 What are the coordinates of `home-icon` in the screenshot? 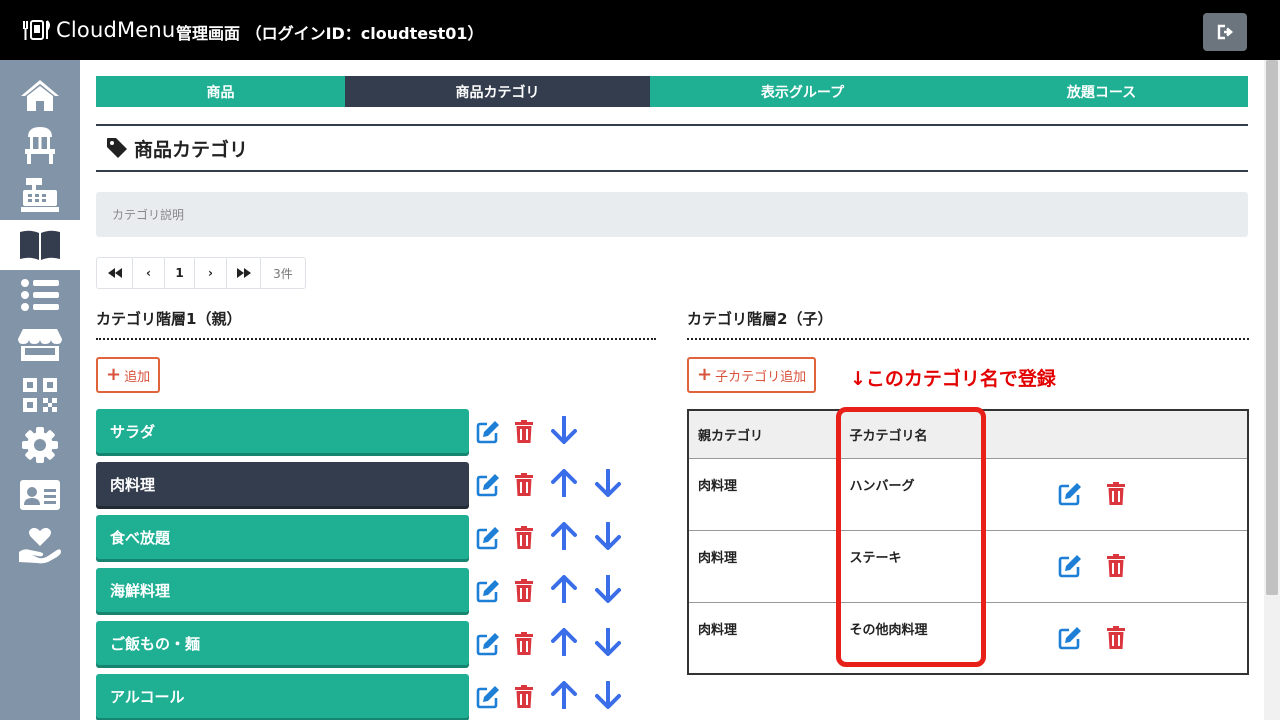 It's located at (40, 95).